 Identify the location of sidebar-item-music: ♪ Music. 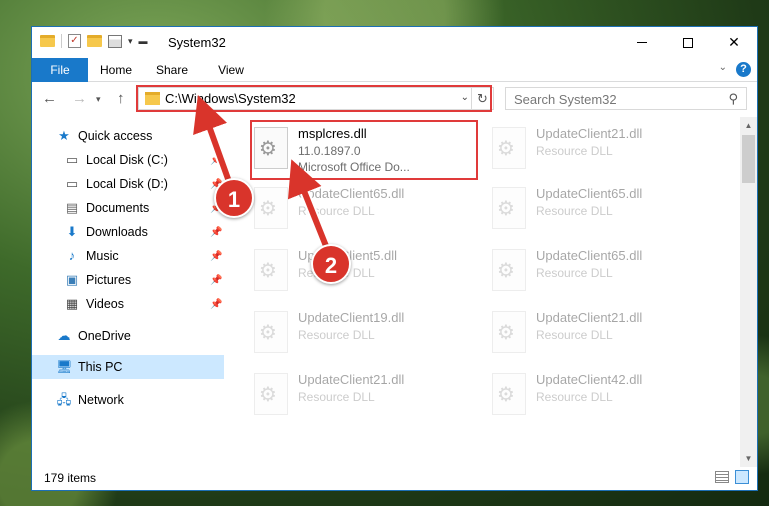
(91, 256).